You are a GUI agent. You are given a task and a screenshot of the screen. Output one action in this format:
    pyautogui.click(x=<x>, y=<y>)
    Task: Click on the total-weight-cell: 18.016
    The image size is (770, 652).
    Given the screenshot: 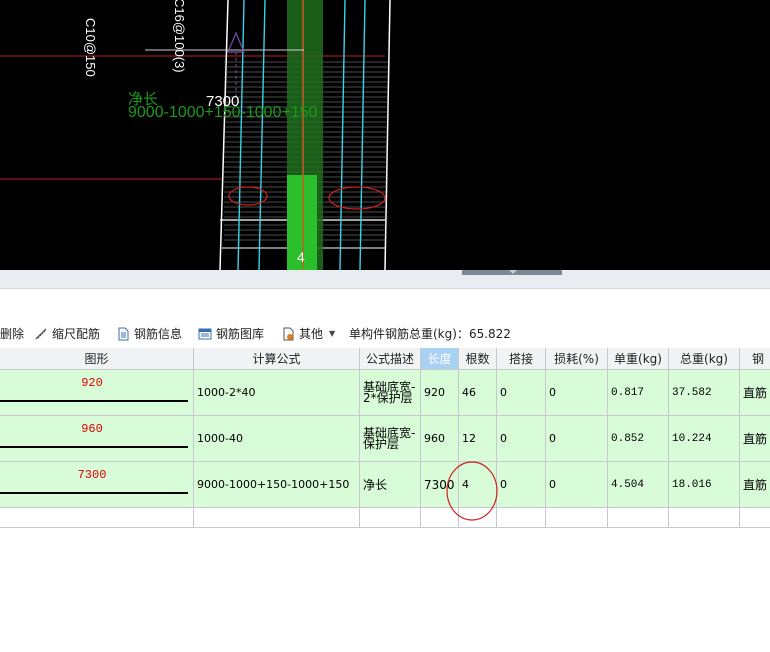 What is the action you would take?
    pyautogui.click(x=704, y=485)
    